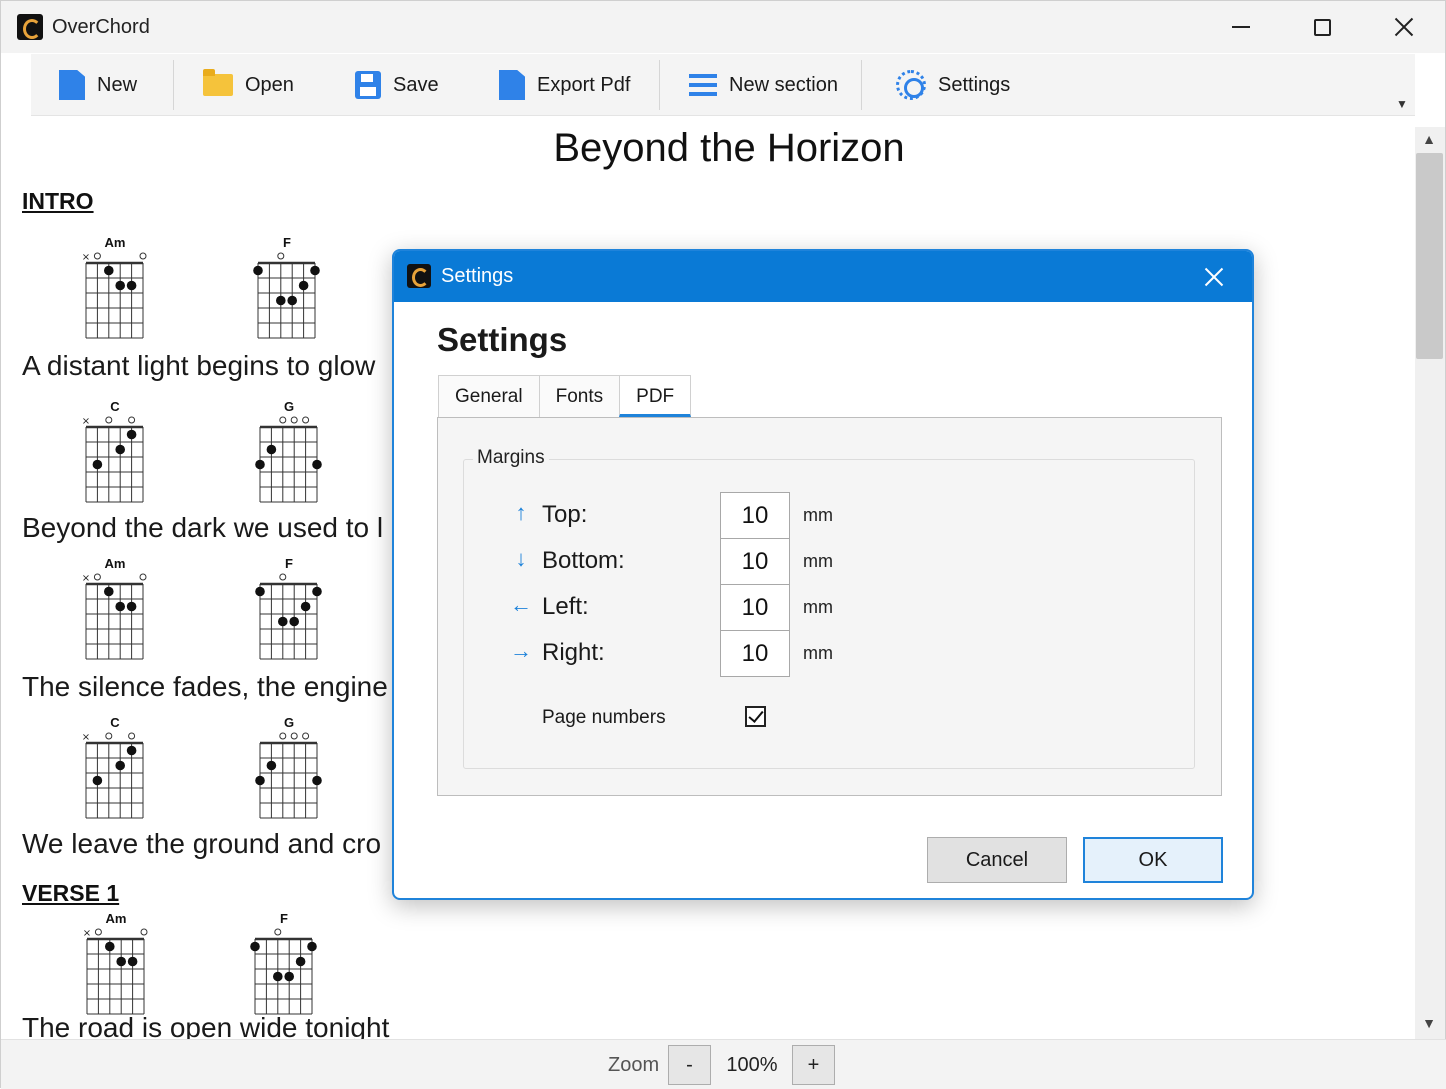 This screenshot has height=1089, width=1446. I want to click on chord-diagram: C ×, so click(115, 454).